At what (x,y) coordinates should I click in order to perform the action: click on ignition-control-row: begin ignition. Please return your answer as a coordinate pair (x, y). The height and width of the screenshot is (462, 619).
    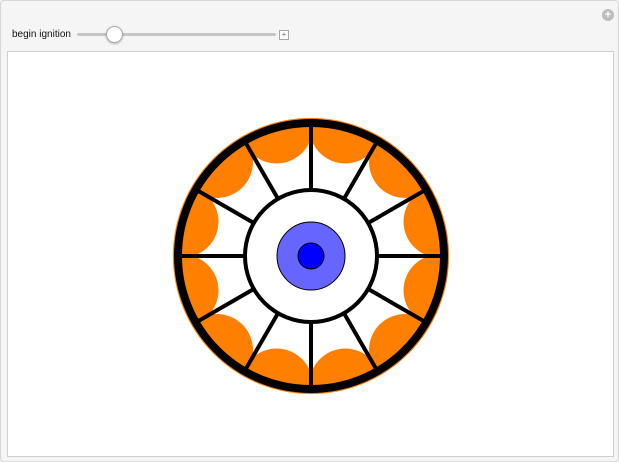
    Looking at the image, I should click on (144, 34).